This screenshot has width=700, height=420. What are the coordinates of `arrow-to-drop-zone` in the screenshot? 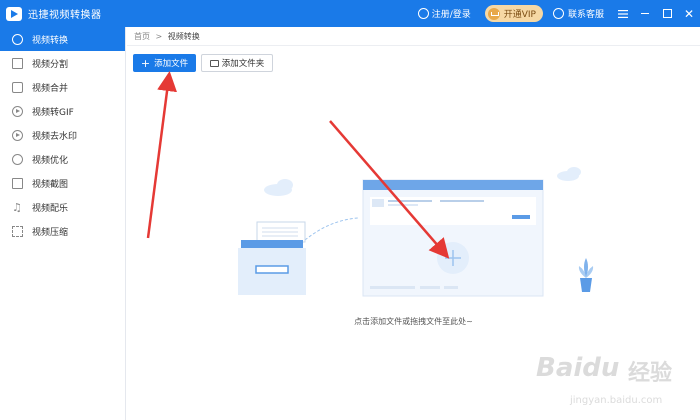 It's located at (389, 189).